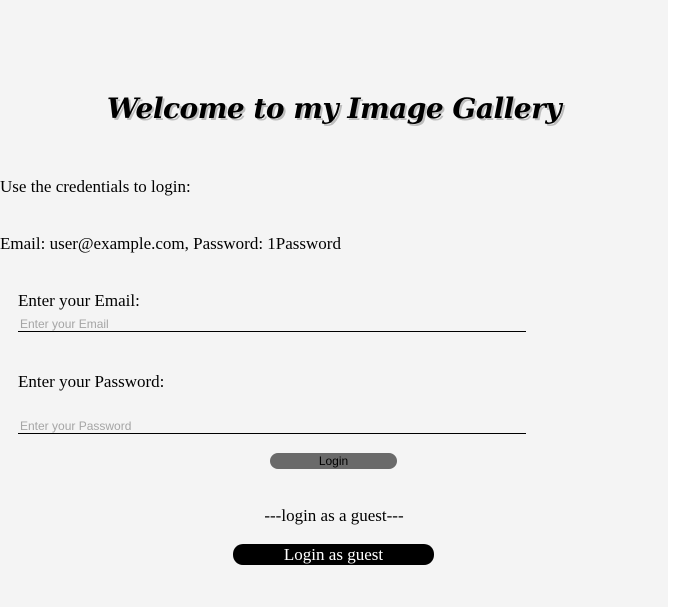  I want to click on login-as-guest-button: Login as guest, so click(333, 554).